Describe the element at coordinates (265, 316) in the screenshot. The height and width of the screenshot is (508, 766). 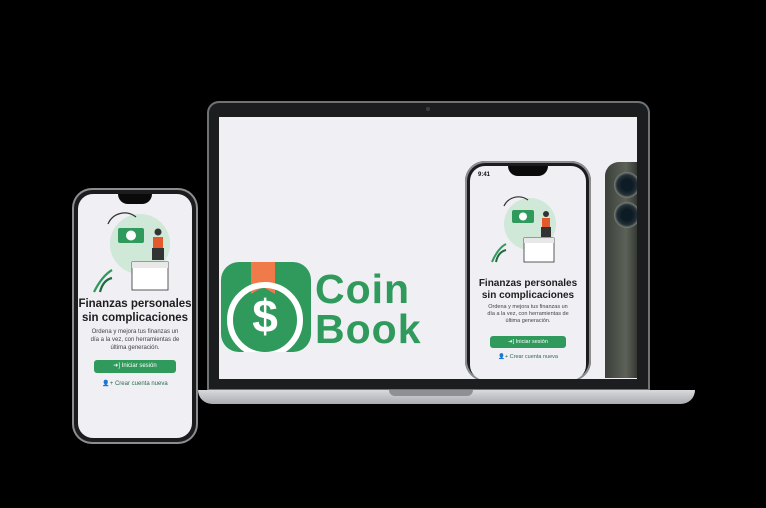
I see `dollar-icon: $` at that location.